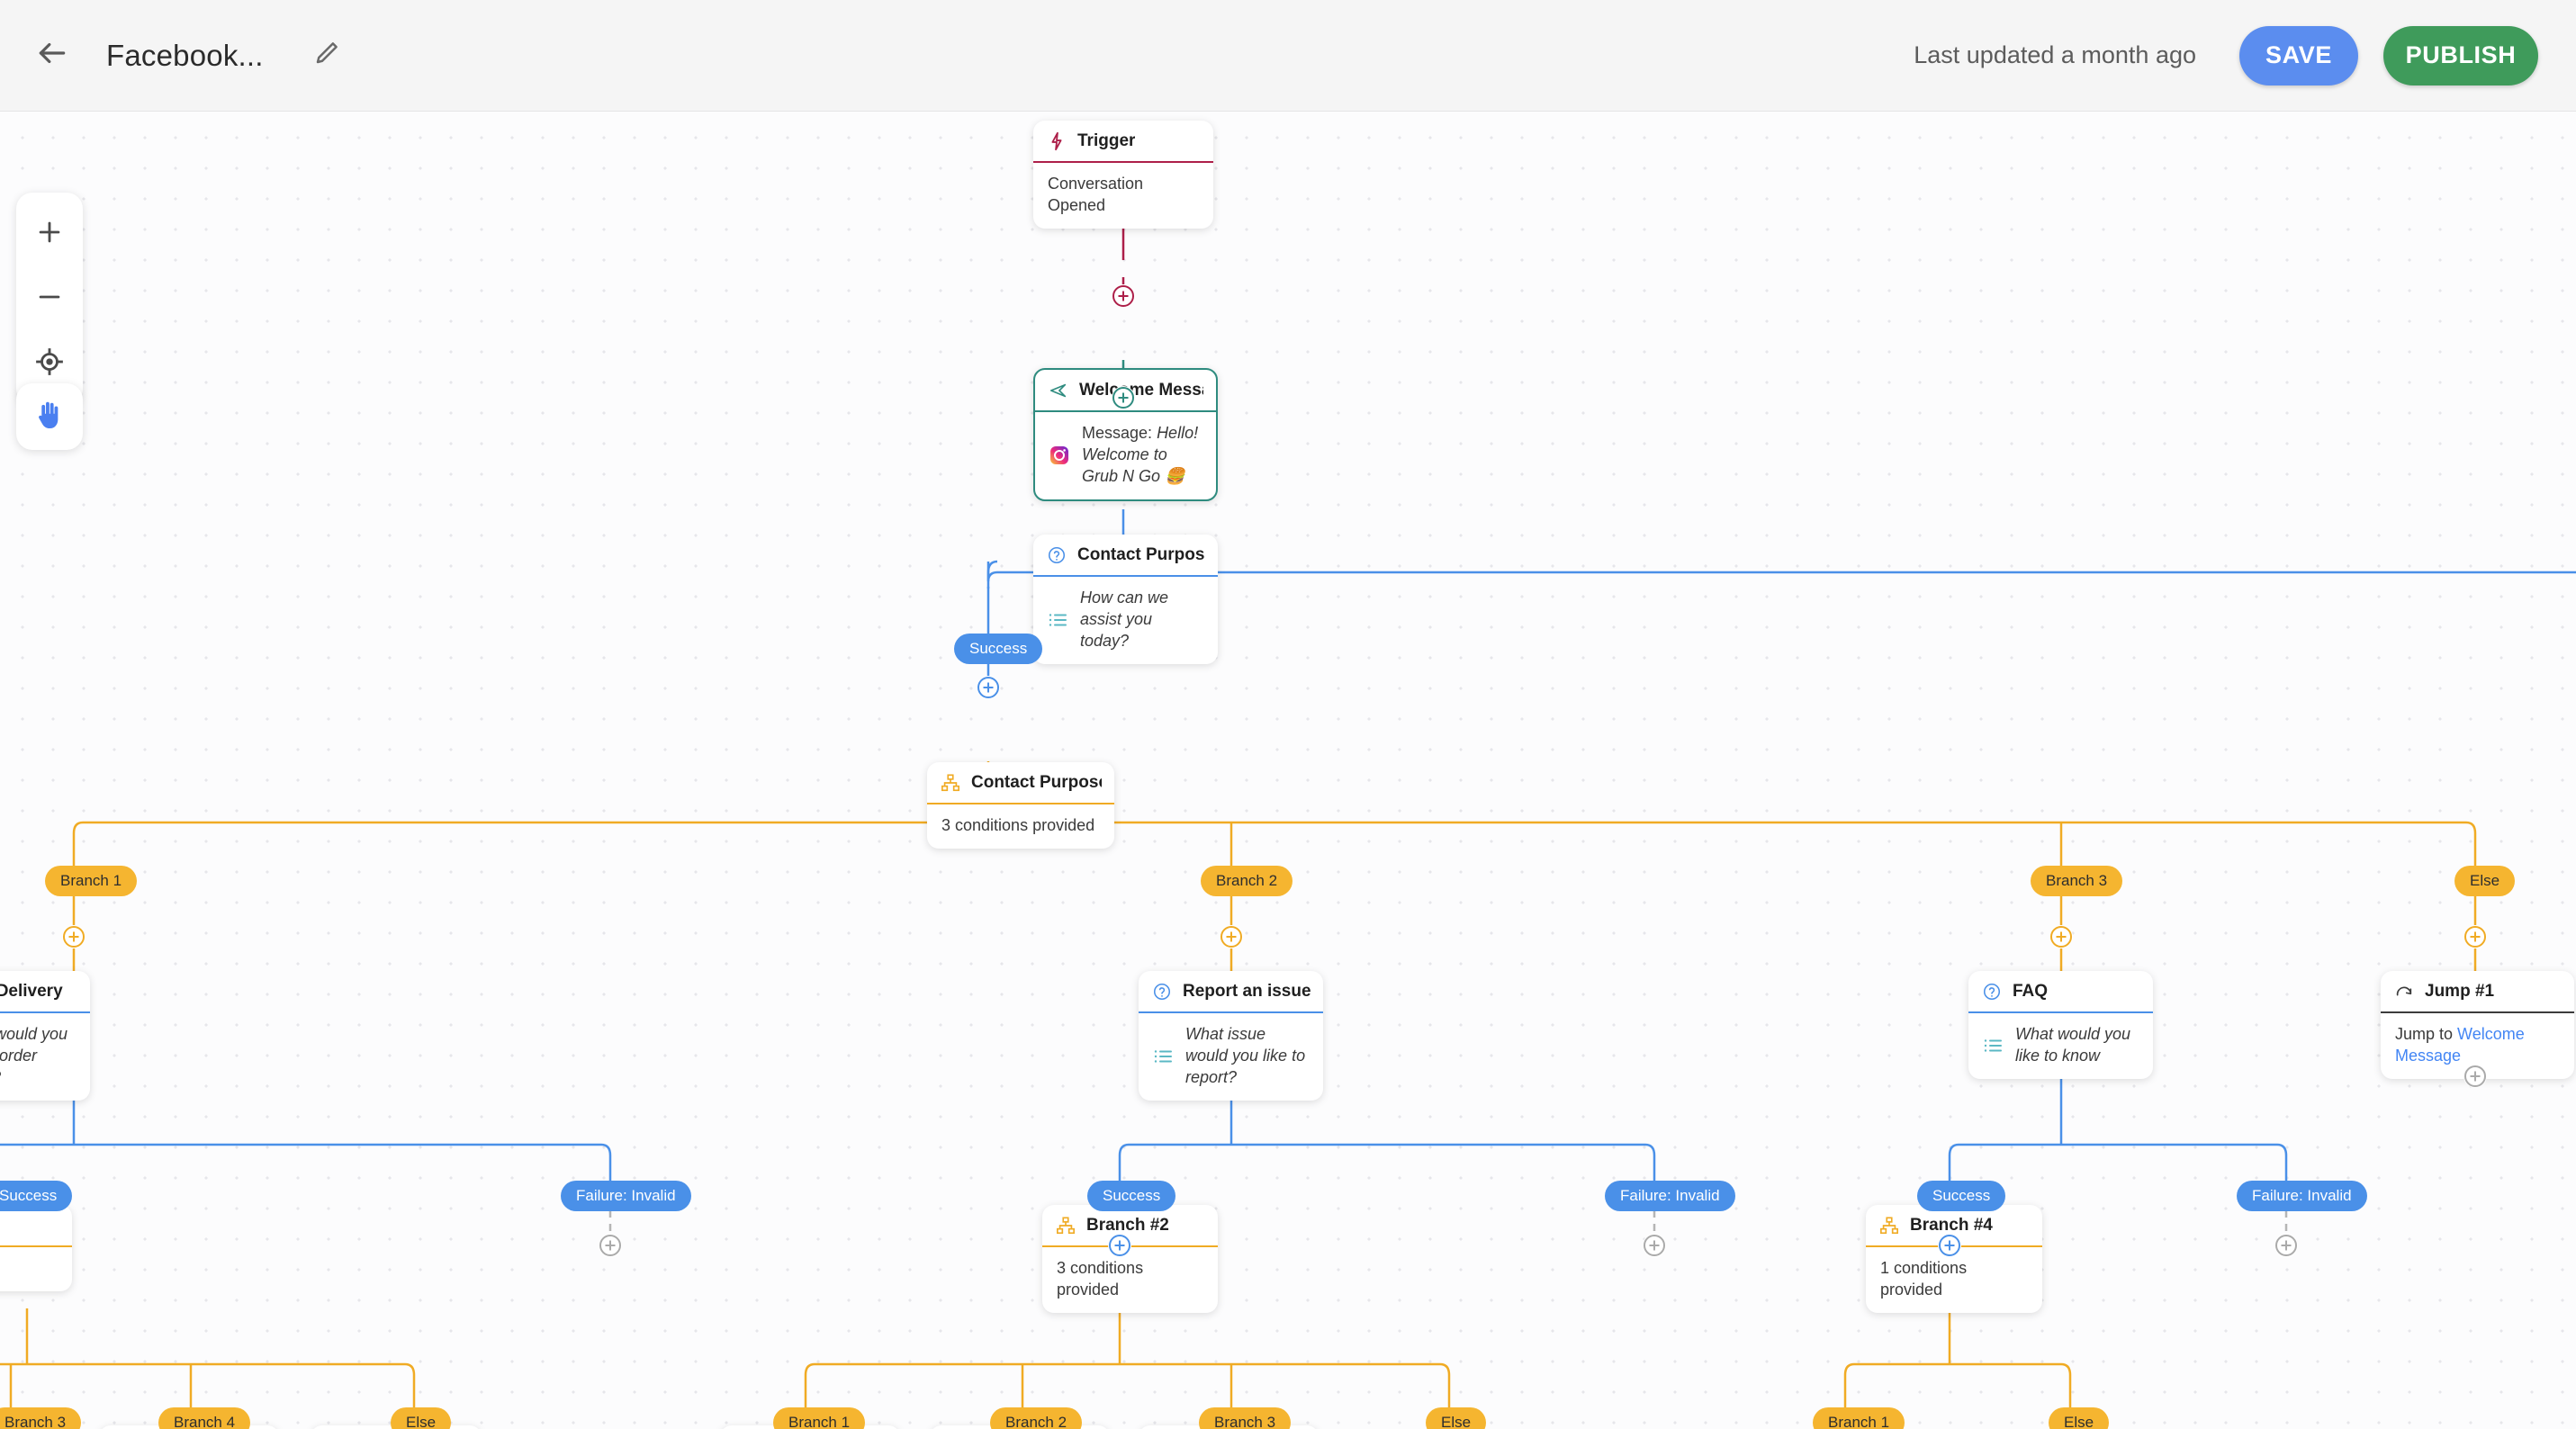 This screenshot has height=1429, width=2576. I want to click on pill-failure-right: Failure: Invalid, so click(2302, 1196).